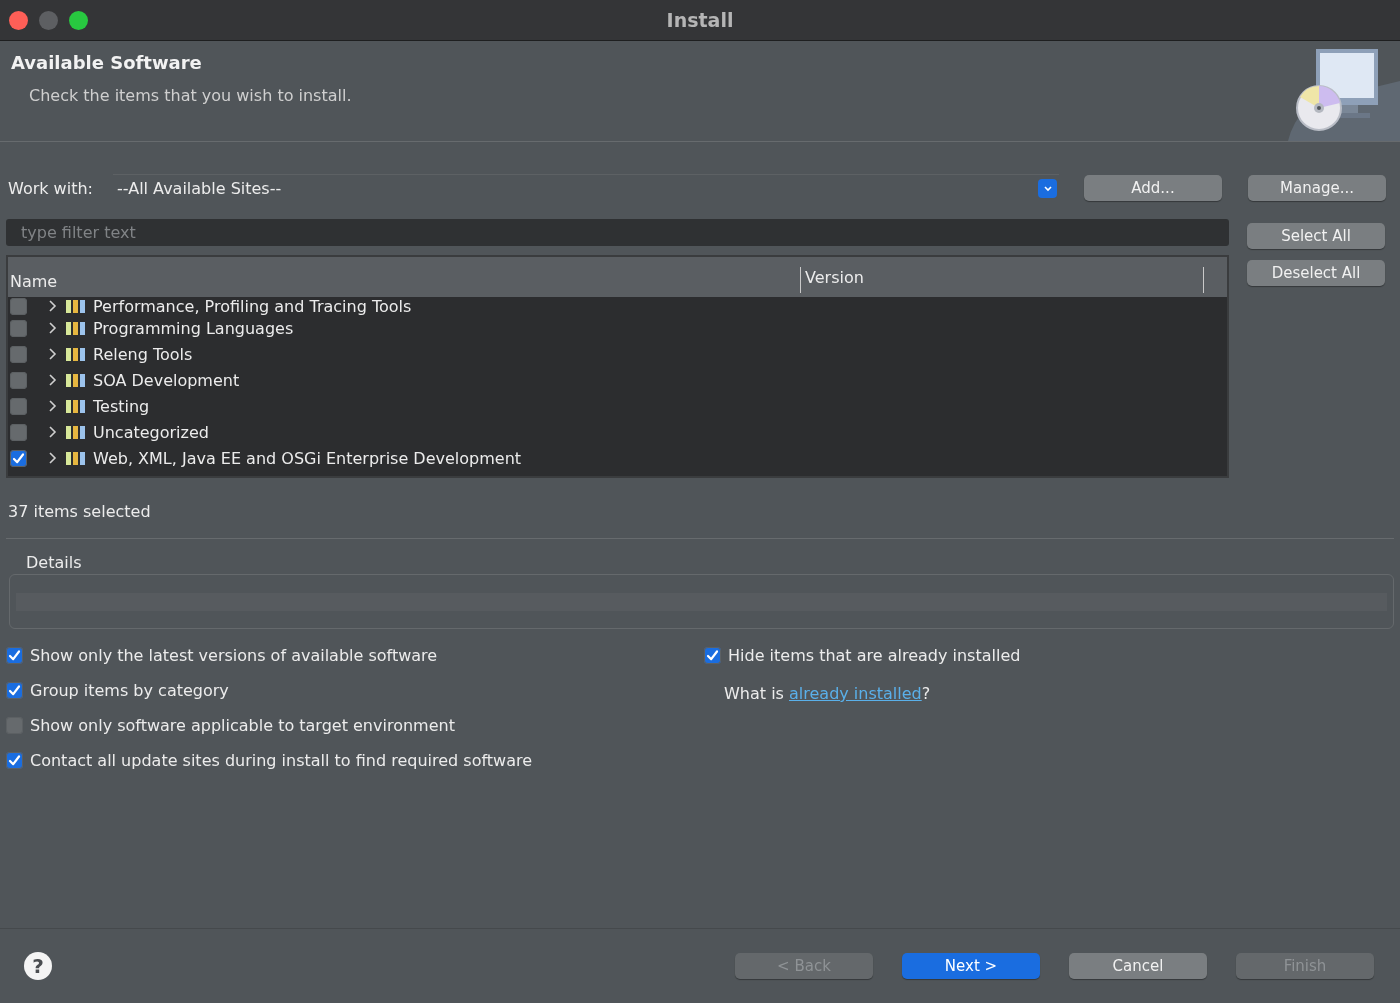  What do you see at coordinates (252, 306) in the screenshot?
I see `tree-item-label: Performance, Profiling and Tracing Tools` at bounding box center [252, 306].